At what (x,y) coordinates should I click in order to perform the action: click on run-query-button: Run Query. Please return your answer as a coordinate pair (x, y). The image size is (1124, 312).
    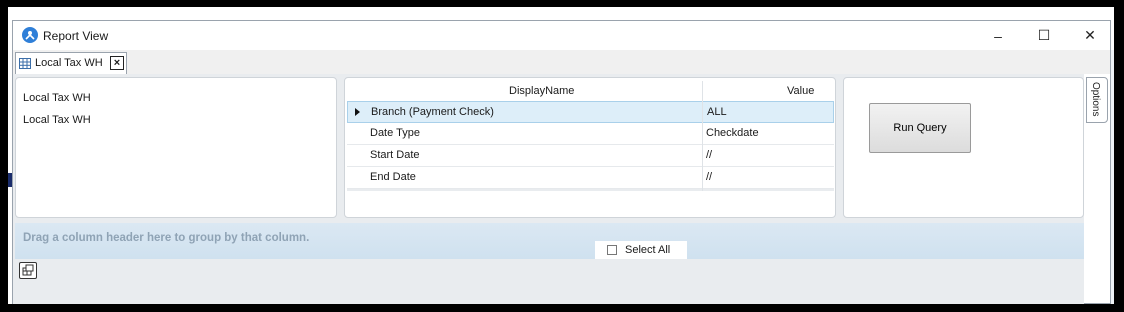
    Looking at the image, I should click on (920, 128).